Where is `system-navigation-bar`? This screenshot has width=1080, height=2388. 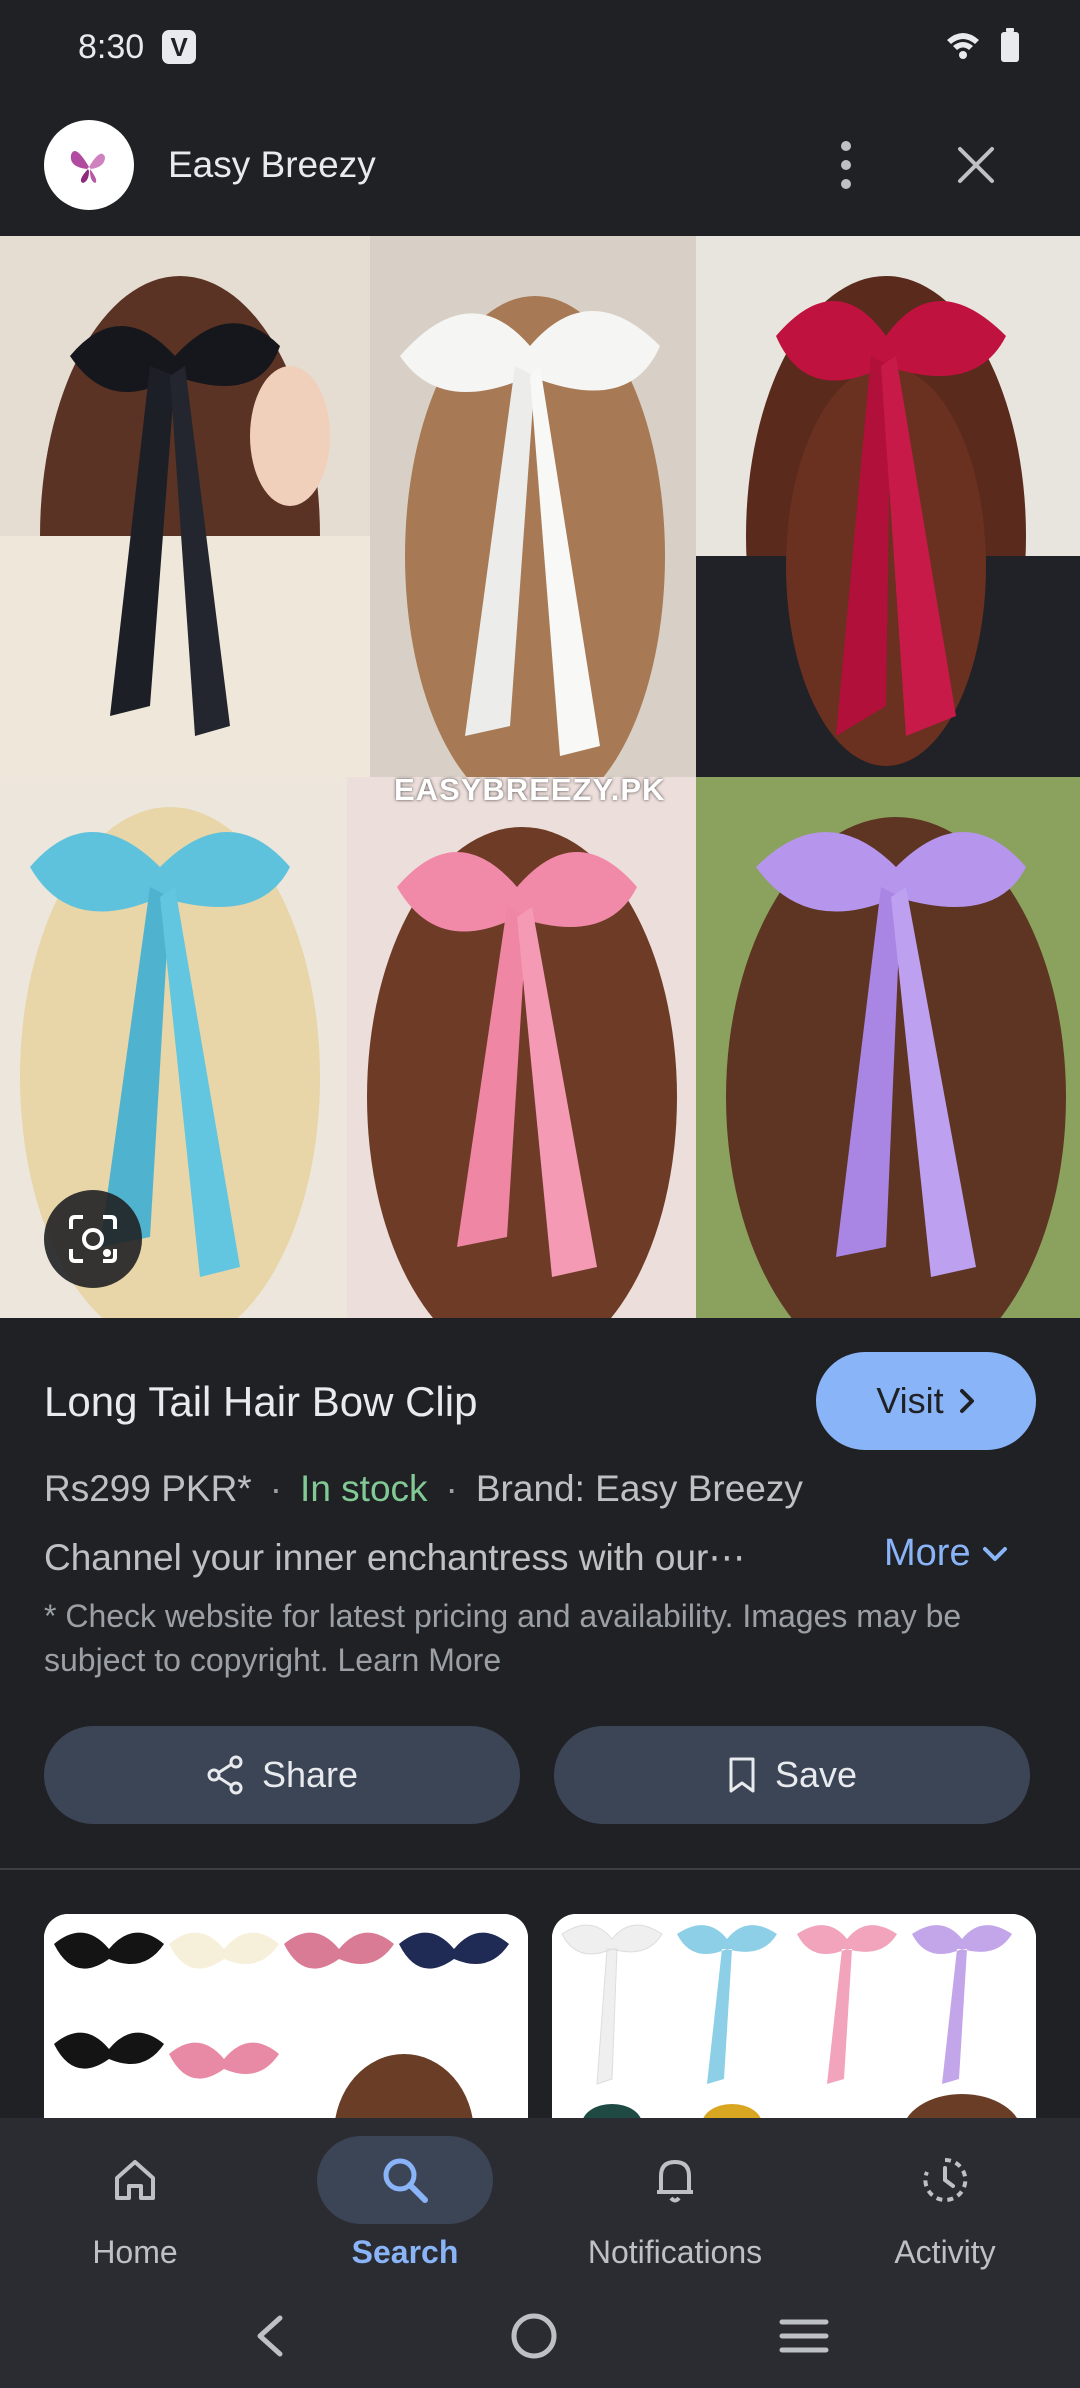 system-navigation-bar is located at coordinates (540, 2338).